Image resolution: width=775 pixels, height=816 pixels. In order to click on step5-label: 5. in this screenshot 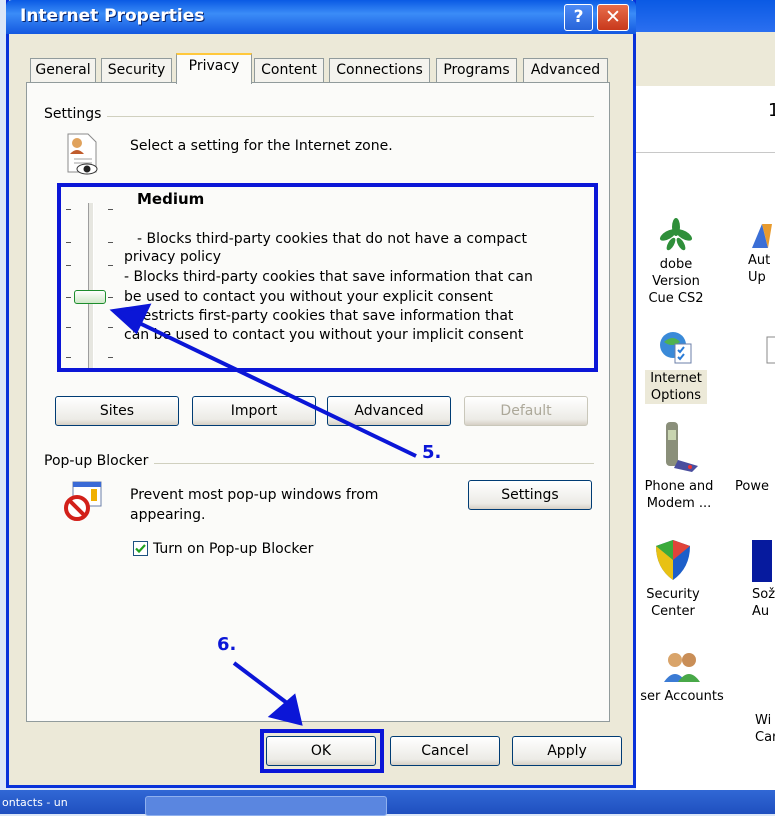, I will do `click(432, 452)`.